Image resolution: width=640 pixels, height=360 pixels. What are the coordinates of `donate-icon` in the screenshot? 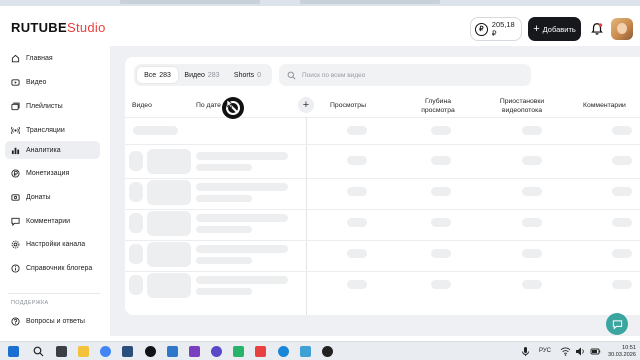 It's located at (15, 197).